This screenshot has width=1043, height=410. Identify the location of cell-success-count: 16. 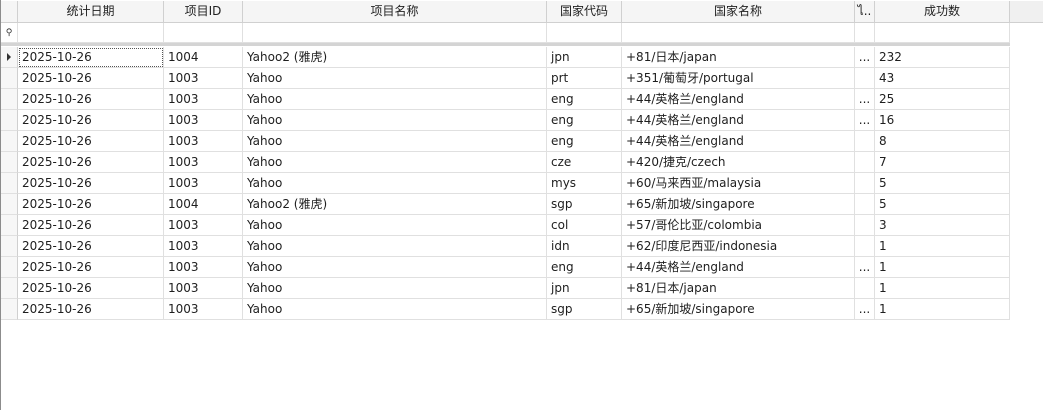
(942, 120).